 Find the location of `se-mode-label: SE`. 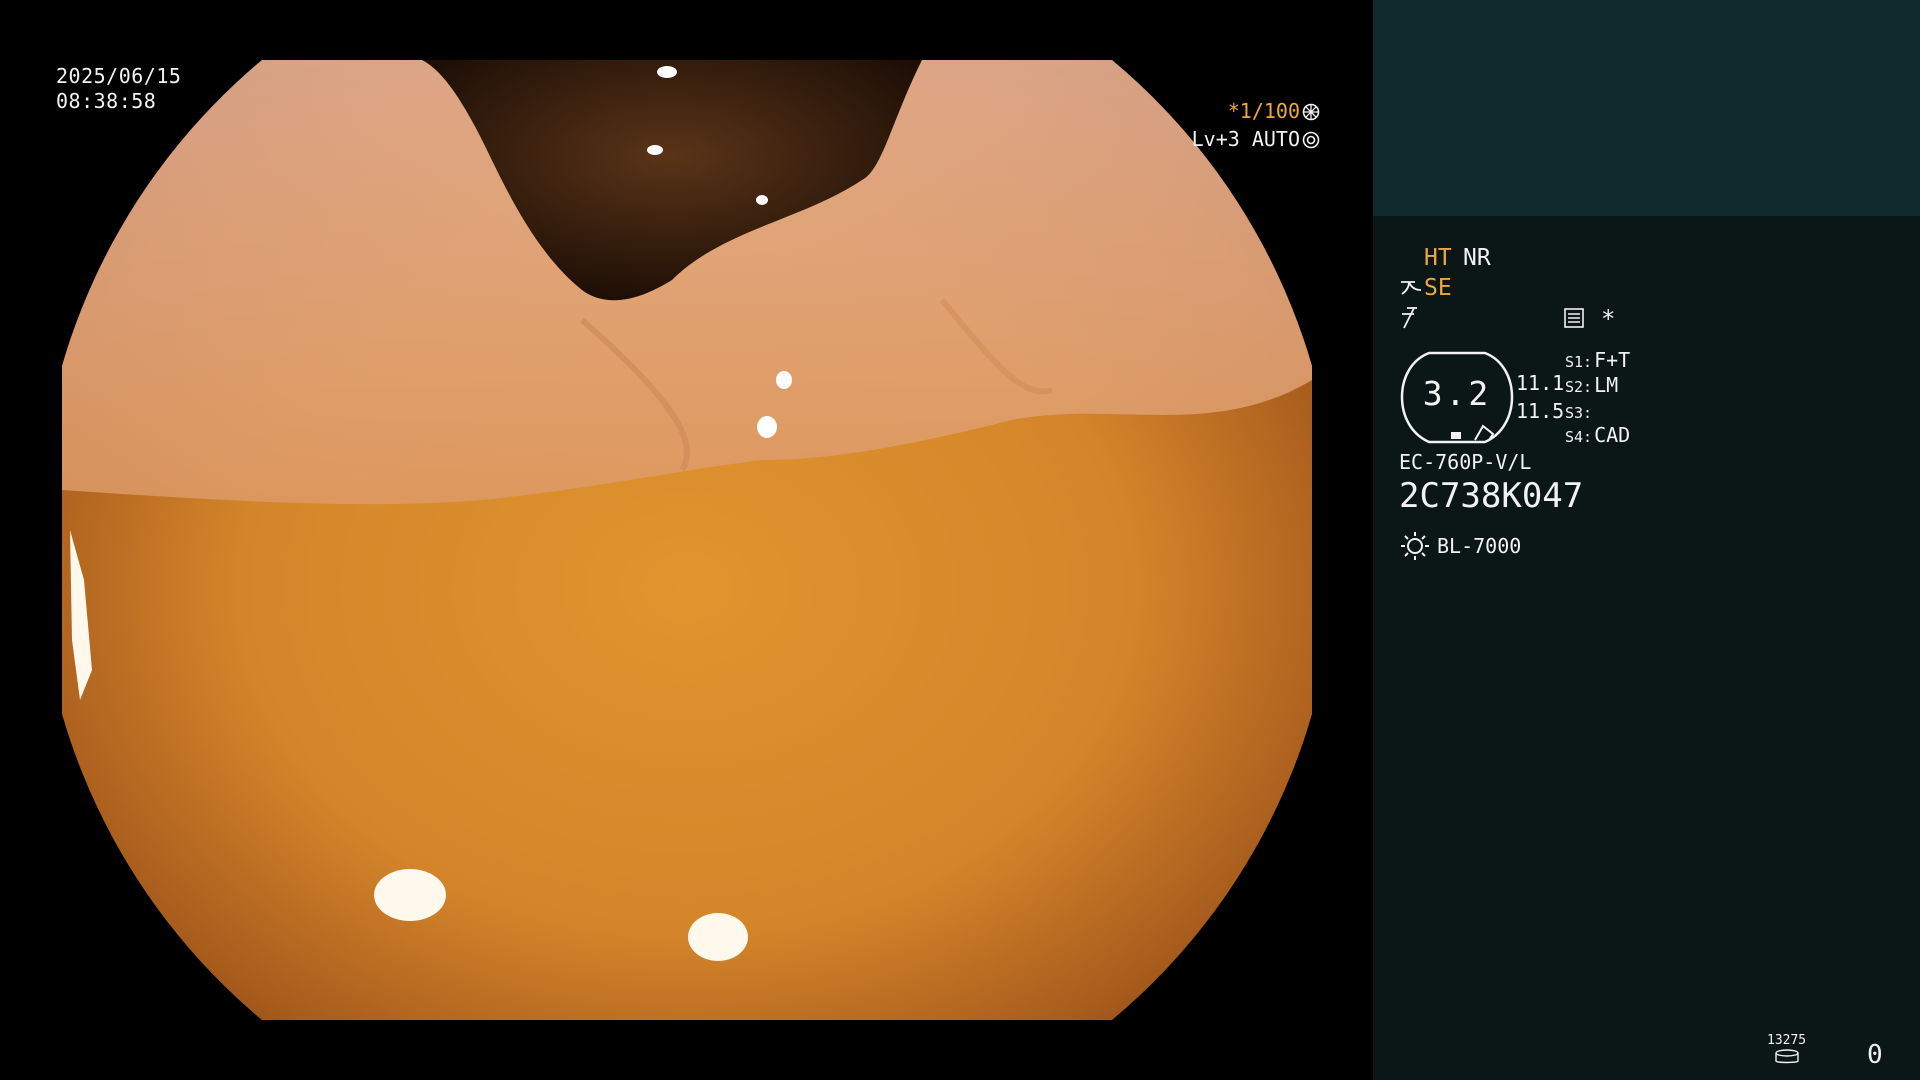

se-mode-label: SE is located at coordinates (1438, 288).